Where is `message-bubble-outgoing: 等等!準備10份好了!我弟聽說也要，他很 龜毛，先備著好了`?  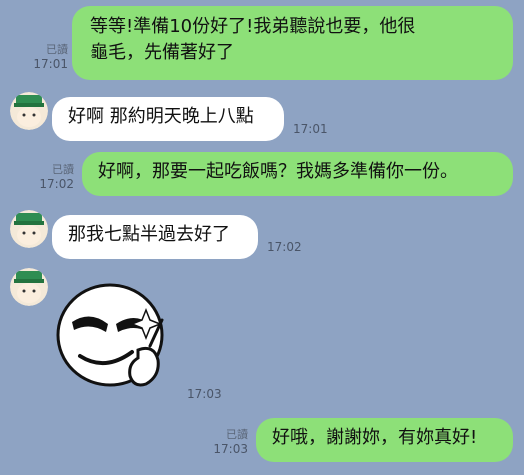
message-bubble-outgoing: 等等!準備10份好了!我弟聽說也要，他很 龜毛，先備著好了 is located at coordinates (292, 43).